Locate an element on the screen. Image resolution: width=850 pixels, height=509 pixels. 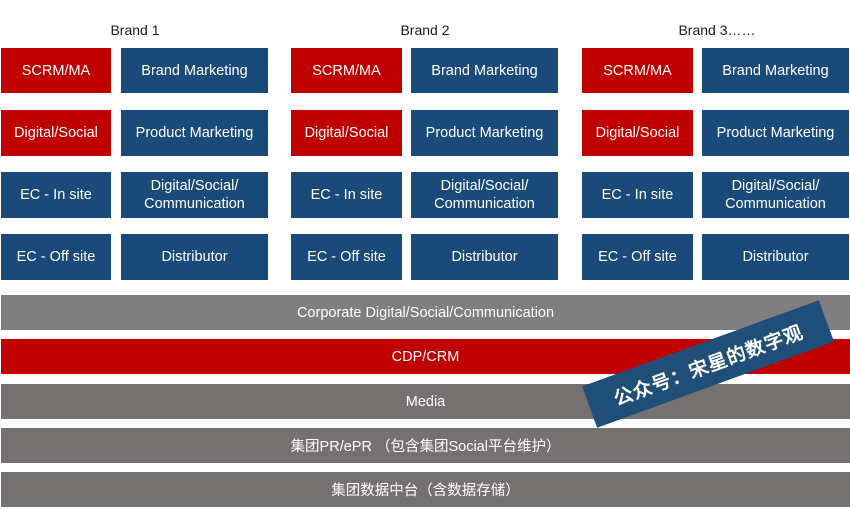
brand-3-digital-social-communication: Digital/Social/ Communication is located at coordinates (775, 195).